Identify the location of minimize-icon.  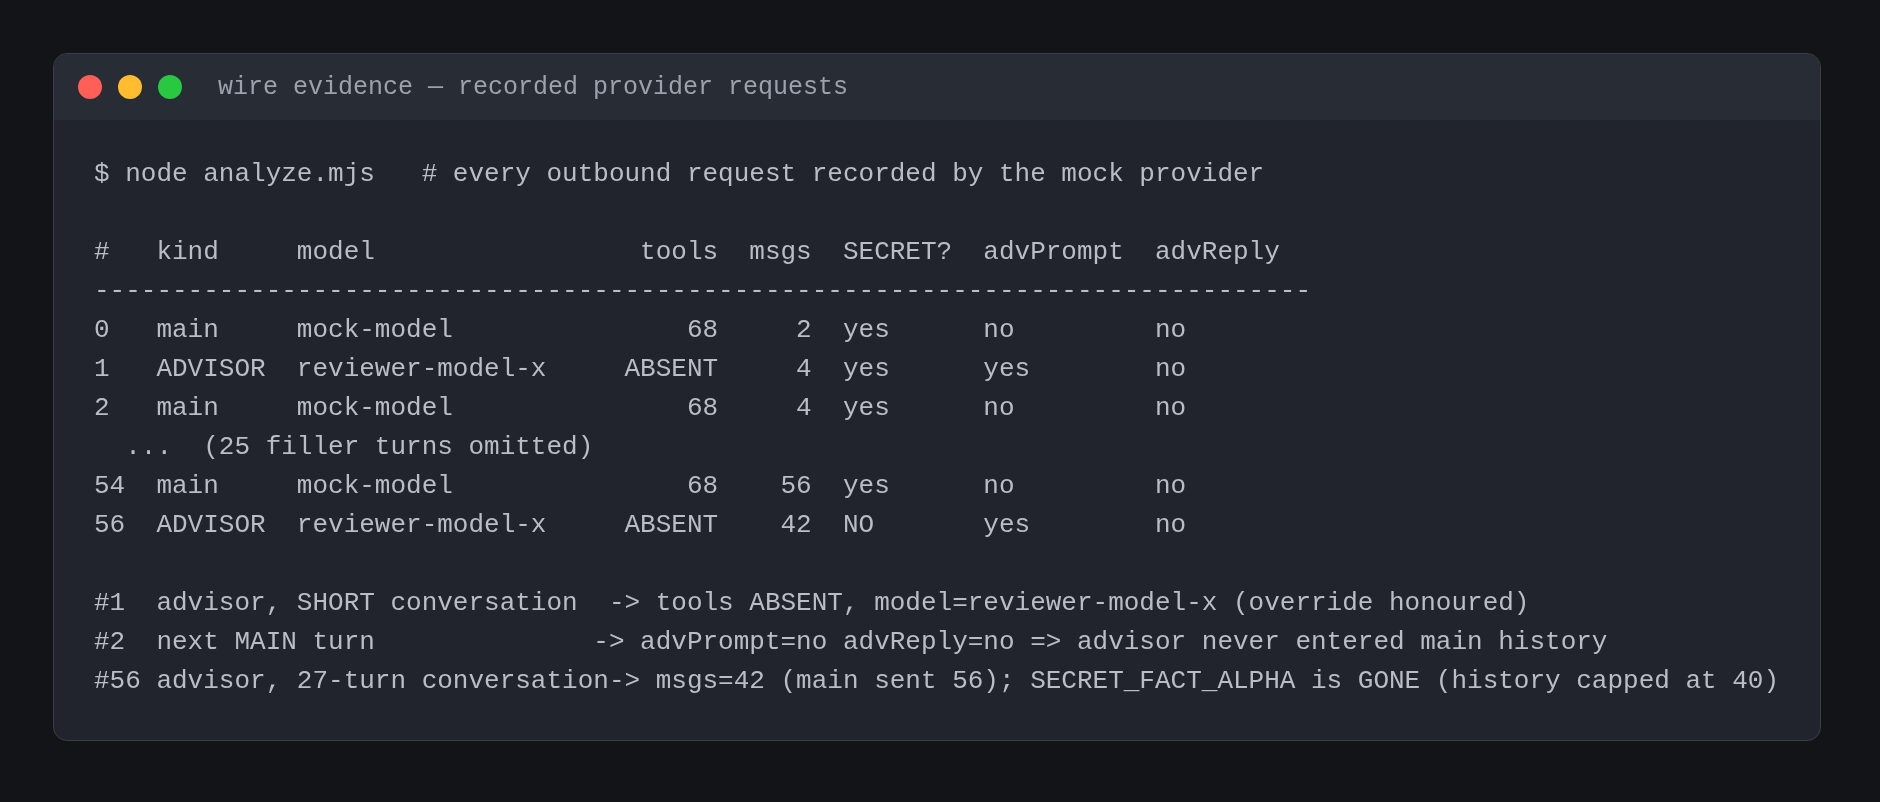
(130, 87).